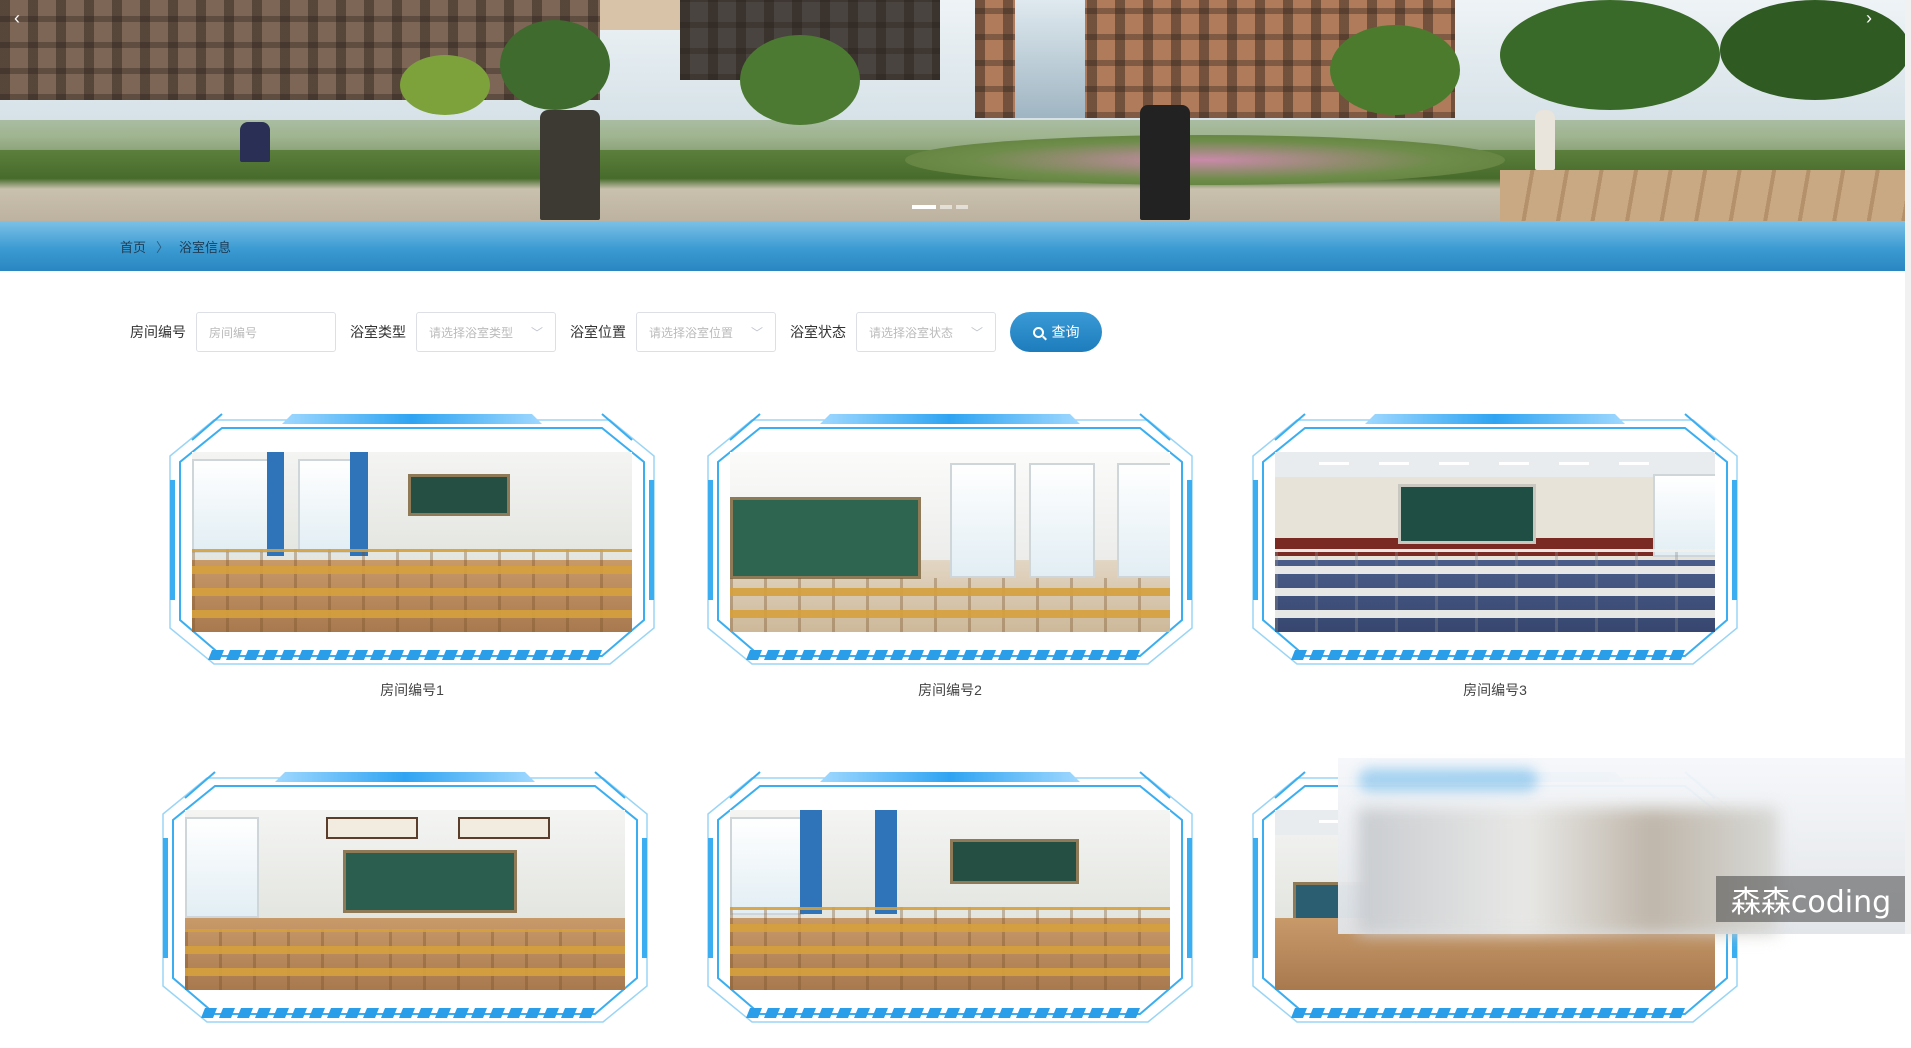 This screenshot has height=1048, width=1911. What do you see at coordinates (598, 332) in the screenshot?
I see `bath-location-label: 浴室位置` at bounding box center [598, 332].